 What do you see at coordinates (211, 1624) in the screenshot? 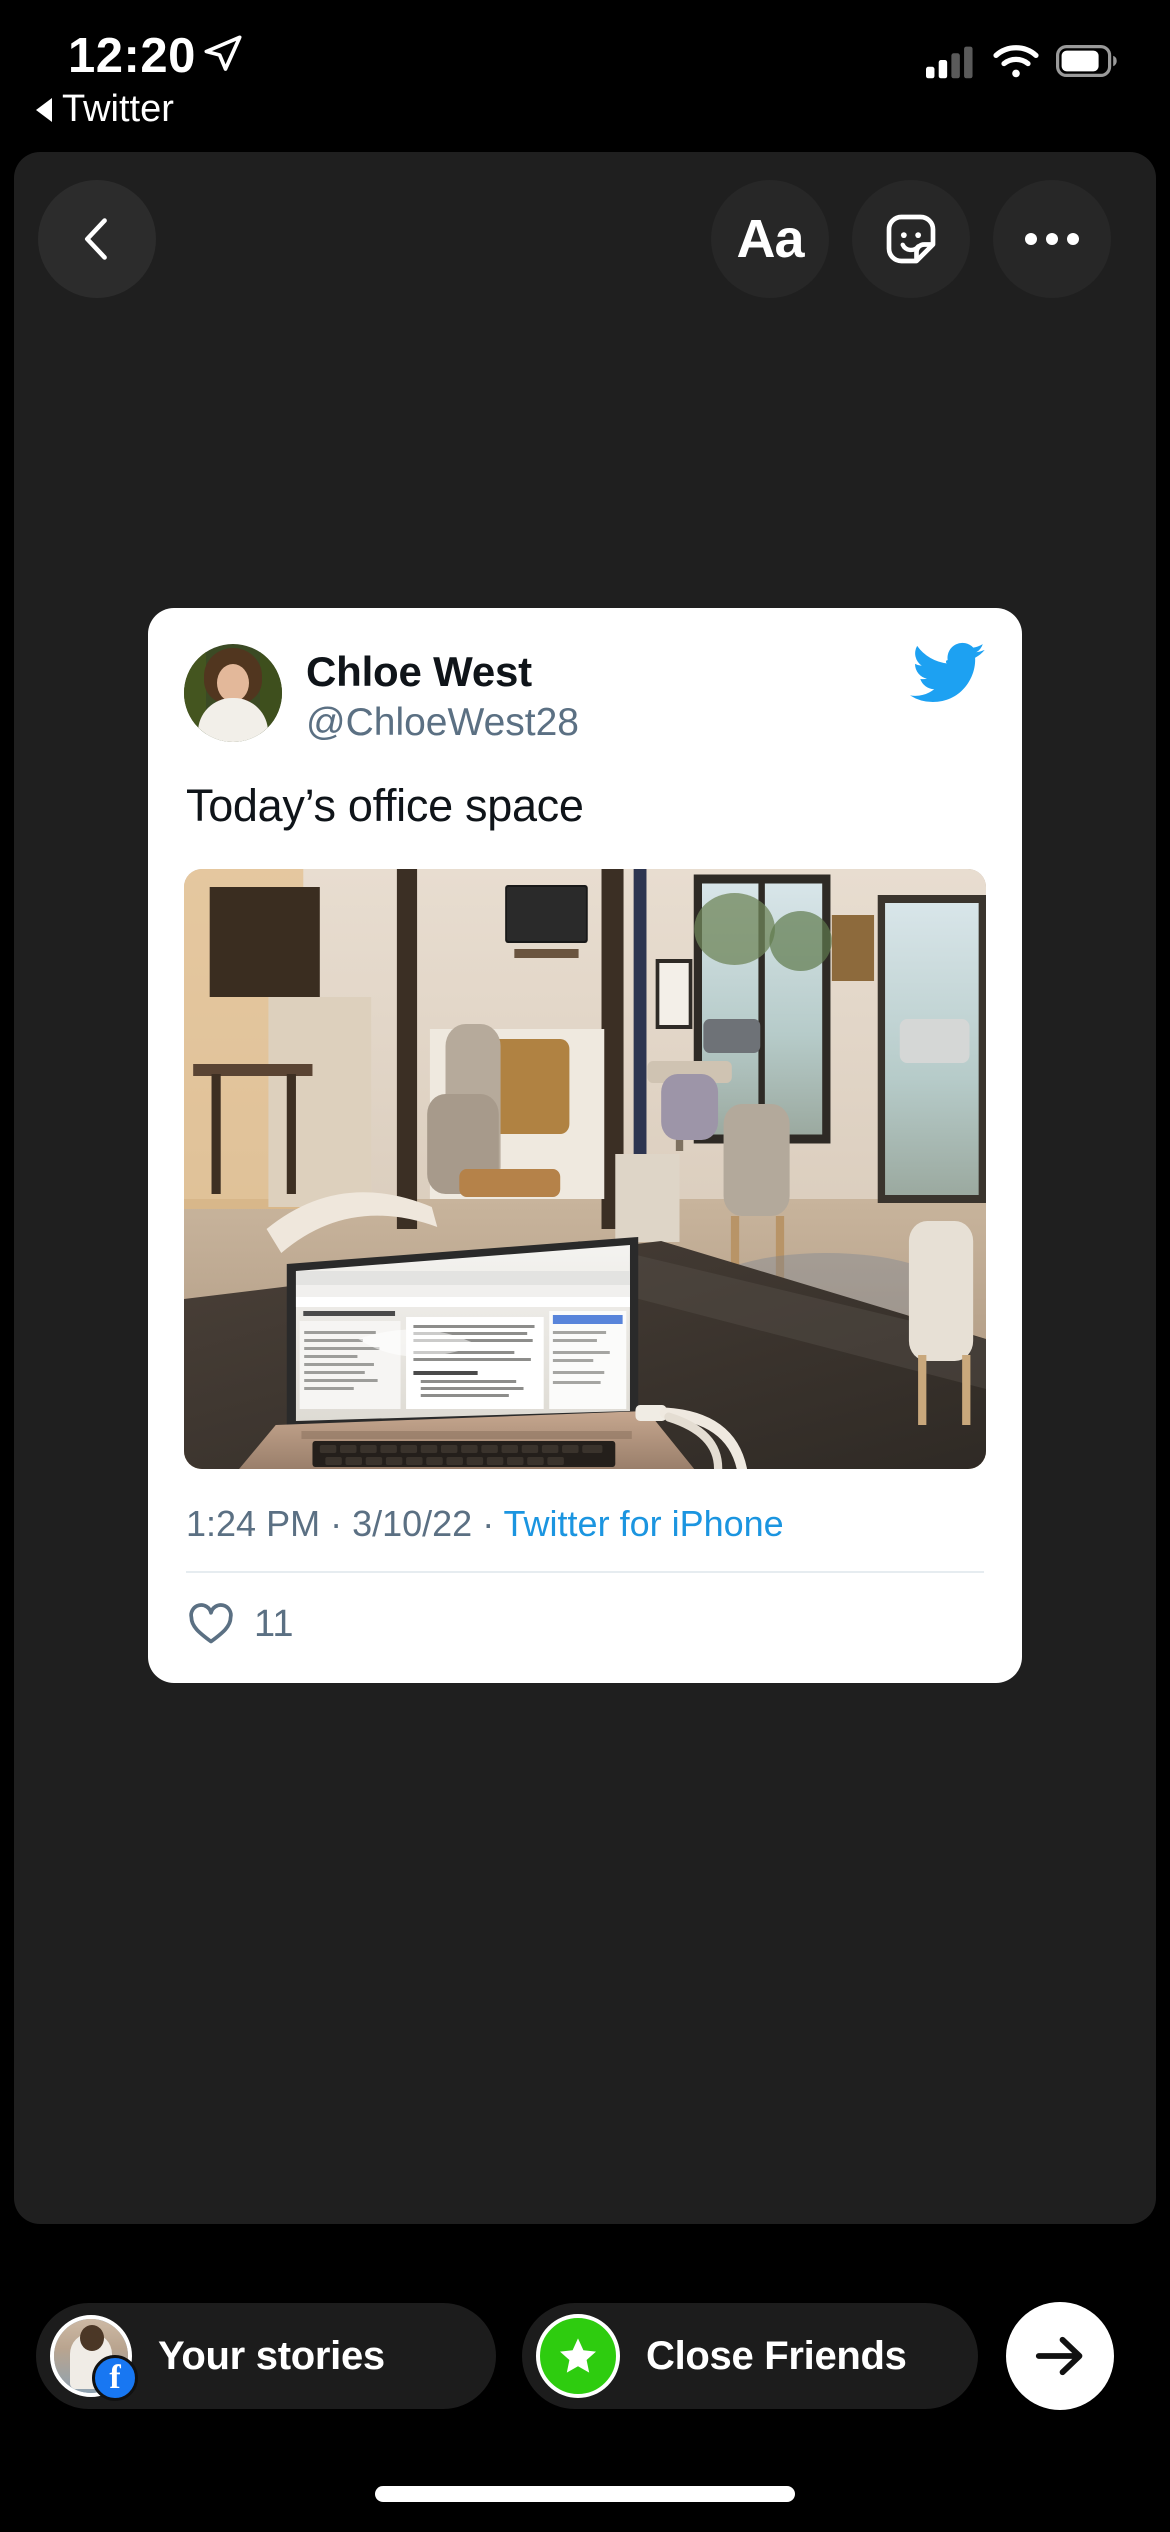
I see `heart-outline-icon` at bounding box center [211, 1624].